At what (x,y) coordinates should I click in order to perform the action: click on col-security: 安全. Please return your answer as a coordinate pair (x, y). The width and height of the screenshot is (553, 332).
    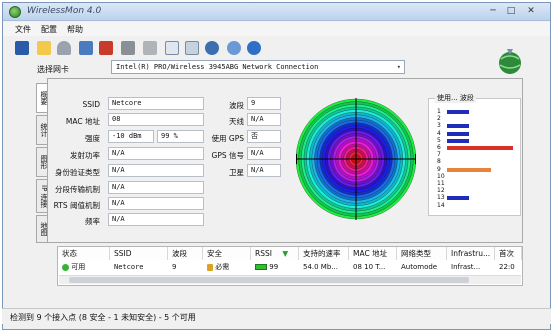
    Looking at the image, I should click on (227, 253).